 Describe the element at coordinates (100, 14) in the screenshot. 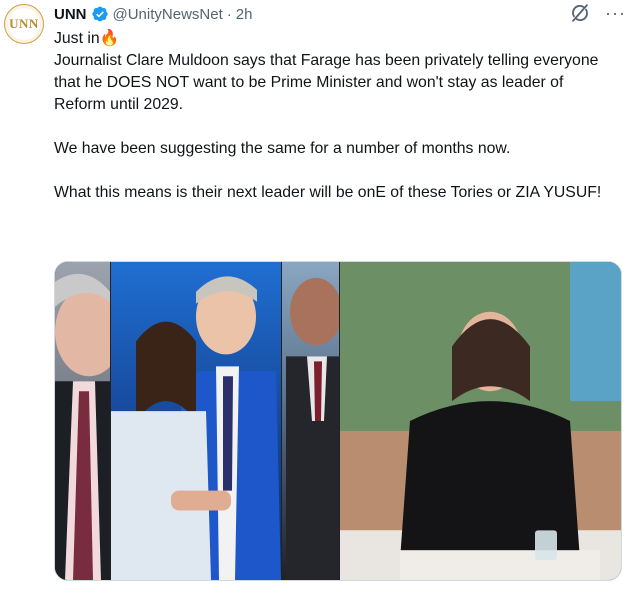

I see `verified-badge-icon` at that location.